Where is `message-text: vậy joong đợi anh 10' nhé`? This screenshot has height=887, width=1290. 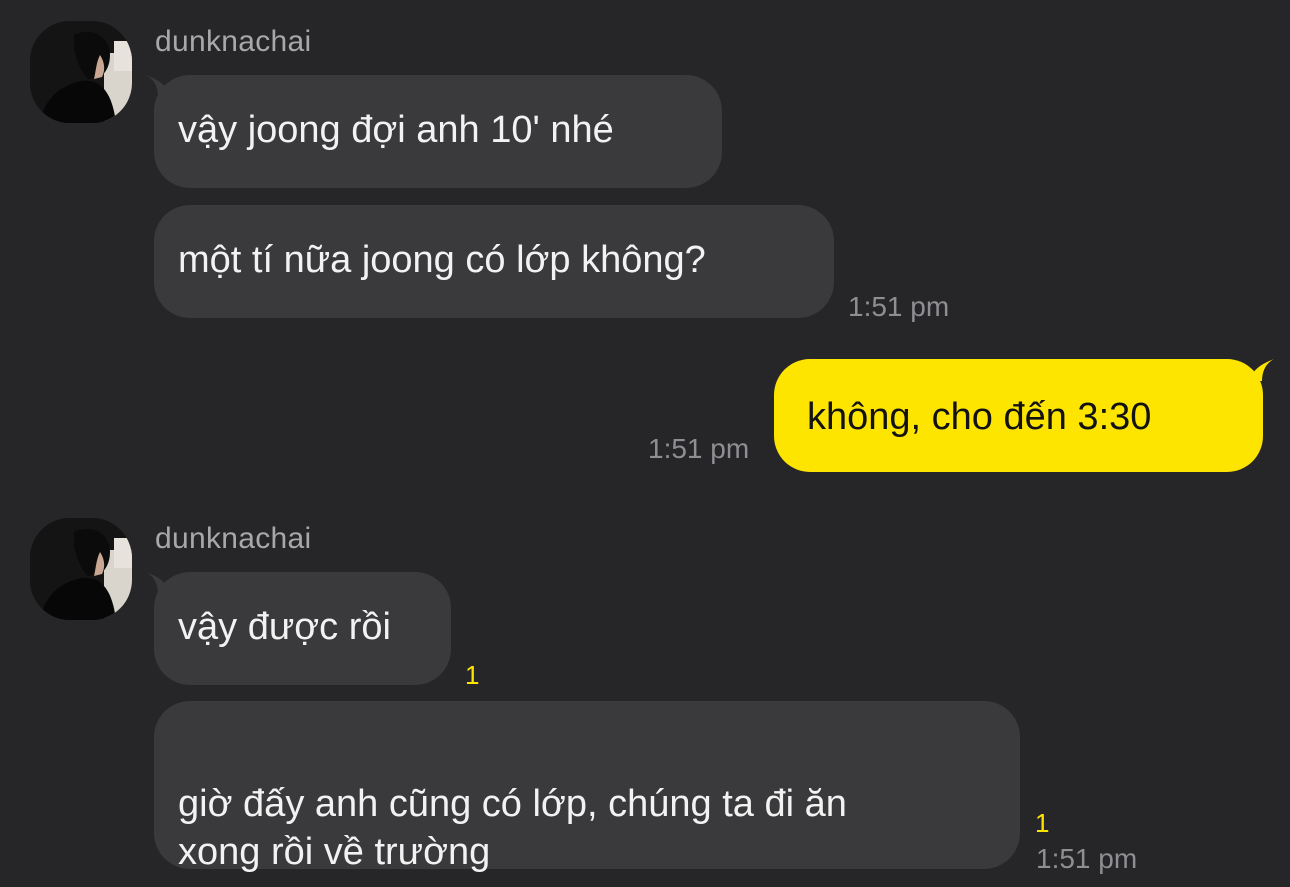 message-text: vậy joong đợi anh 10' nhé is located at coordinates (396, 130).